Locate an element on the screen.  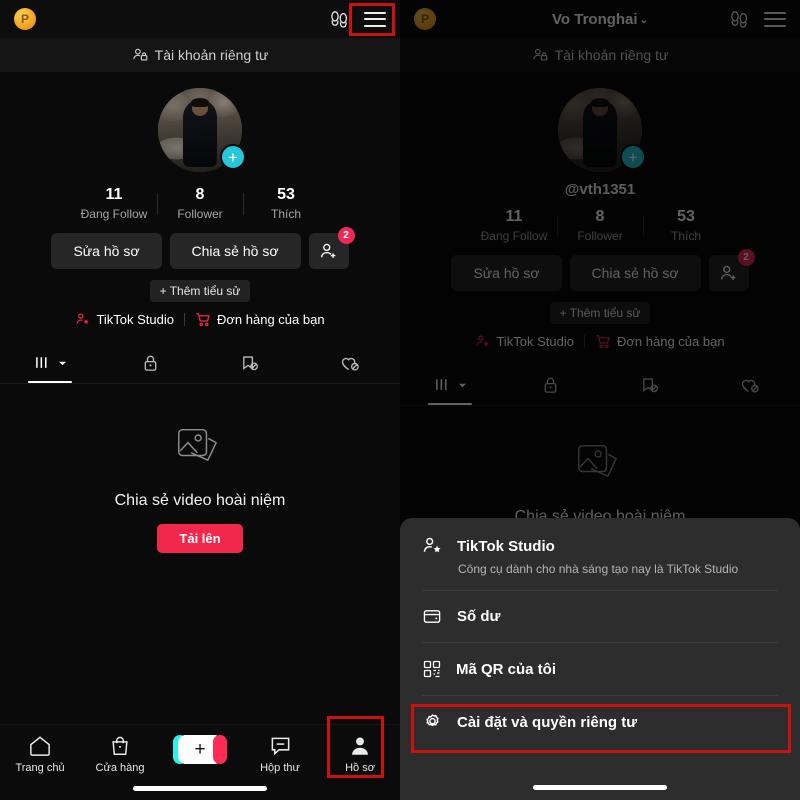
profile-person-icon is located at coordinates (360, 746).